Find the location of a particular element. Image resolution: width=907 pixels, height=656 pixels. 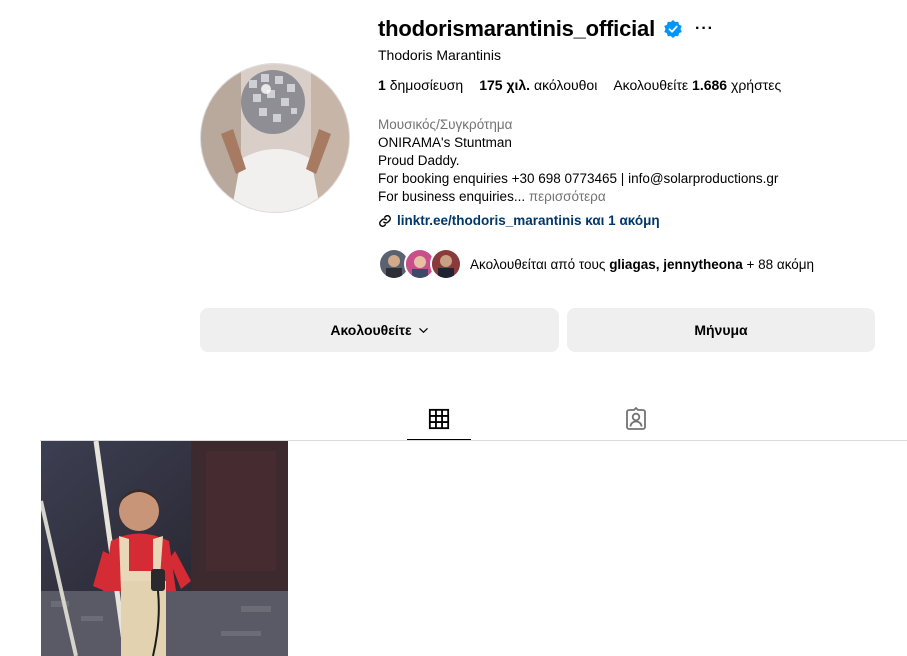

posts-stat: 1 δημοσίευση is located at coordinates (420, 85).